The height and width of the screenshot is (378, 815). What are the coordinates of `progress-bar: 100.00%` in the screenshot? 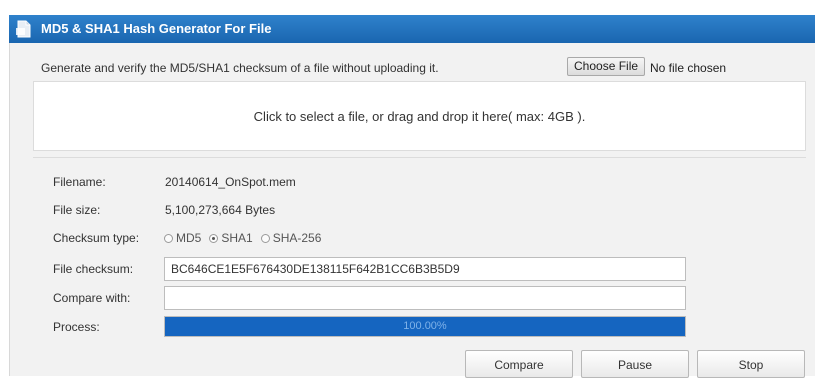 It's located at (425, 326).